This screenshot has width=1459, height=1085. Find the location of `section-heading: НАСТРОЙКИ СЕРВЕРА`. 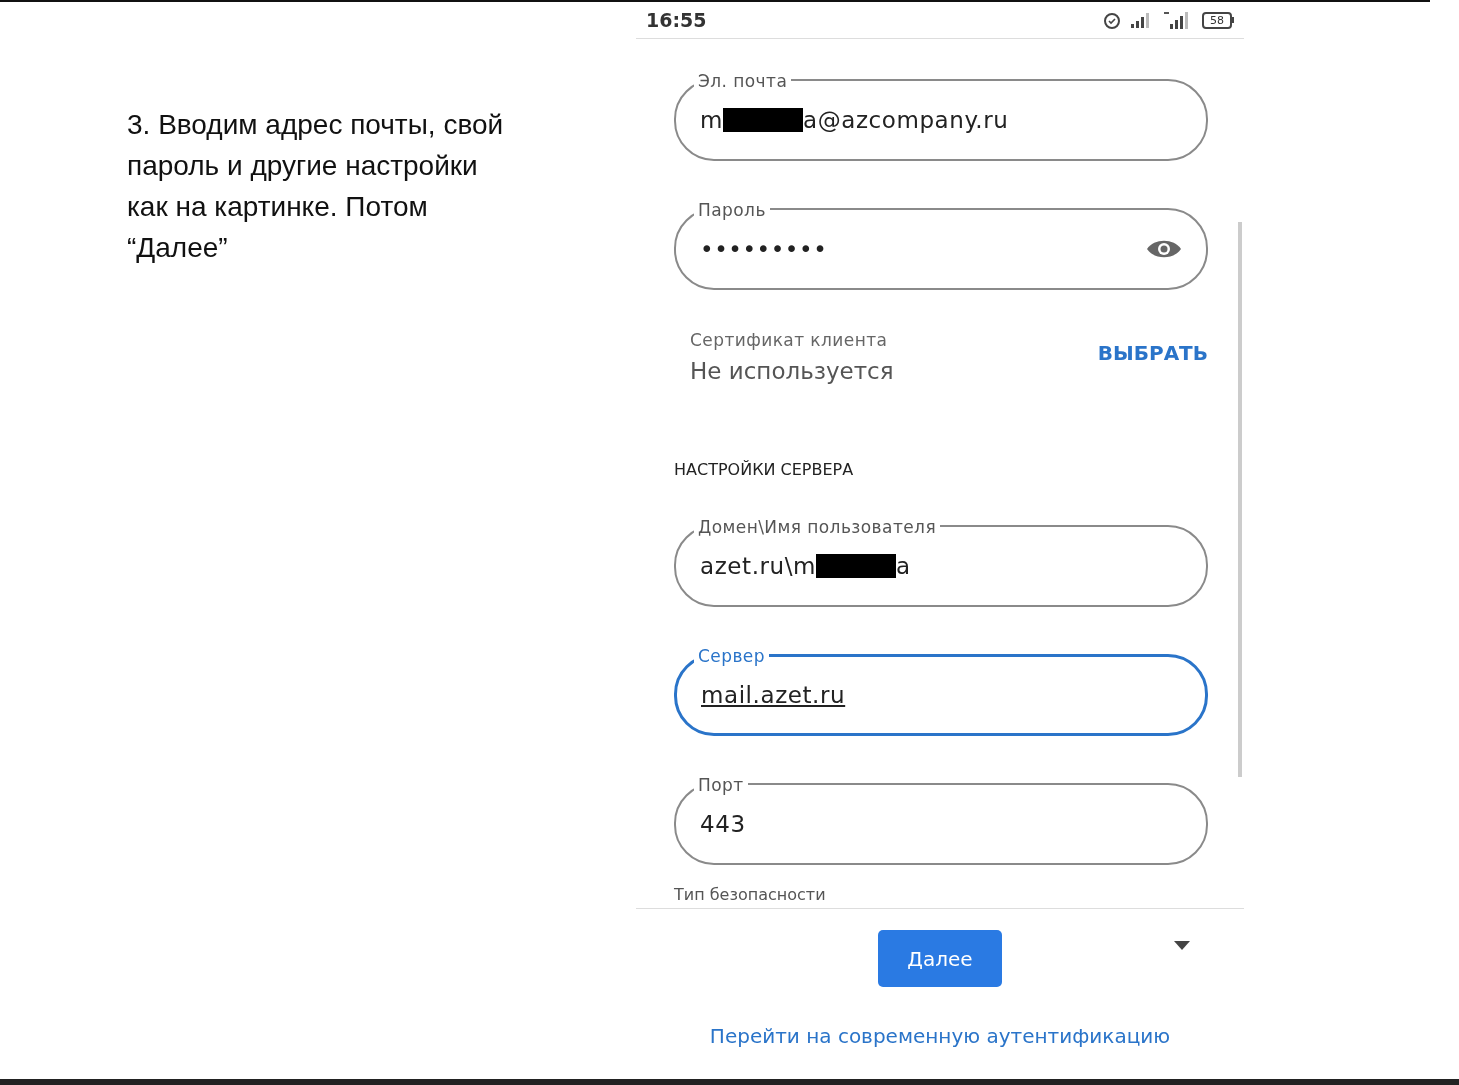

section-heading: НАСТРОЙКИ СЕРВЕРА is located at coordinates (764, 470).